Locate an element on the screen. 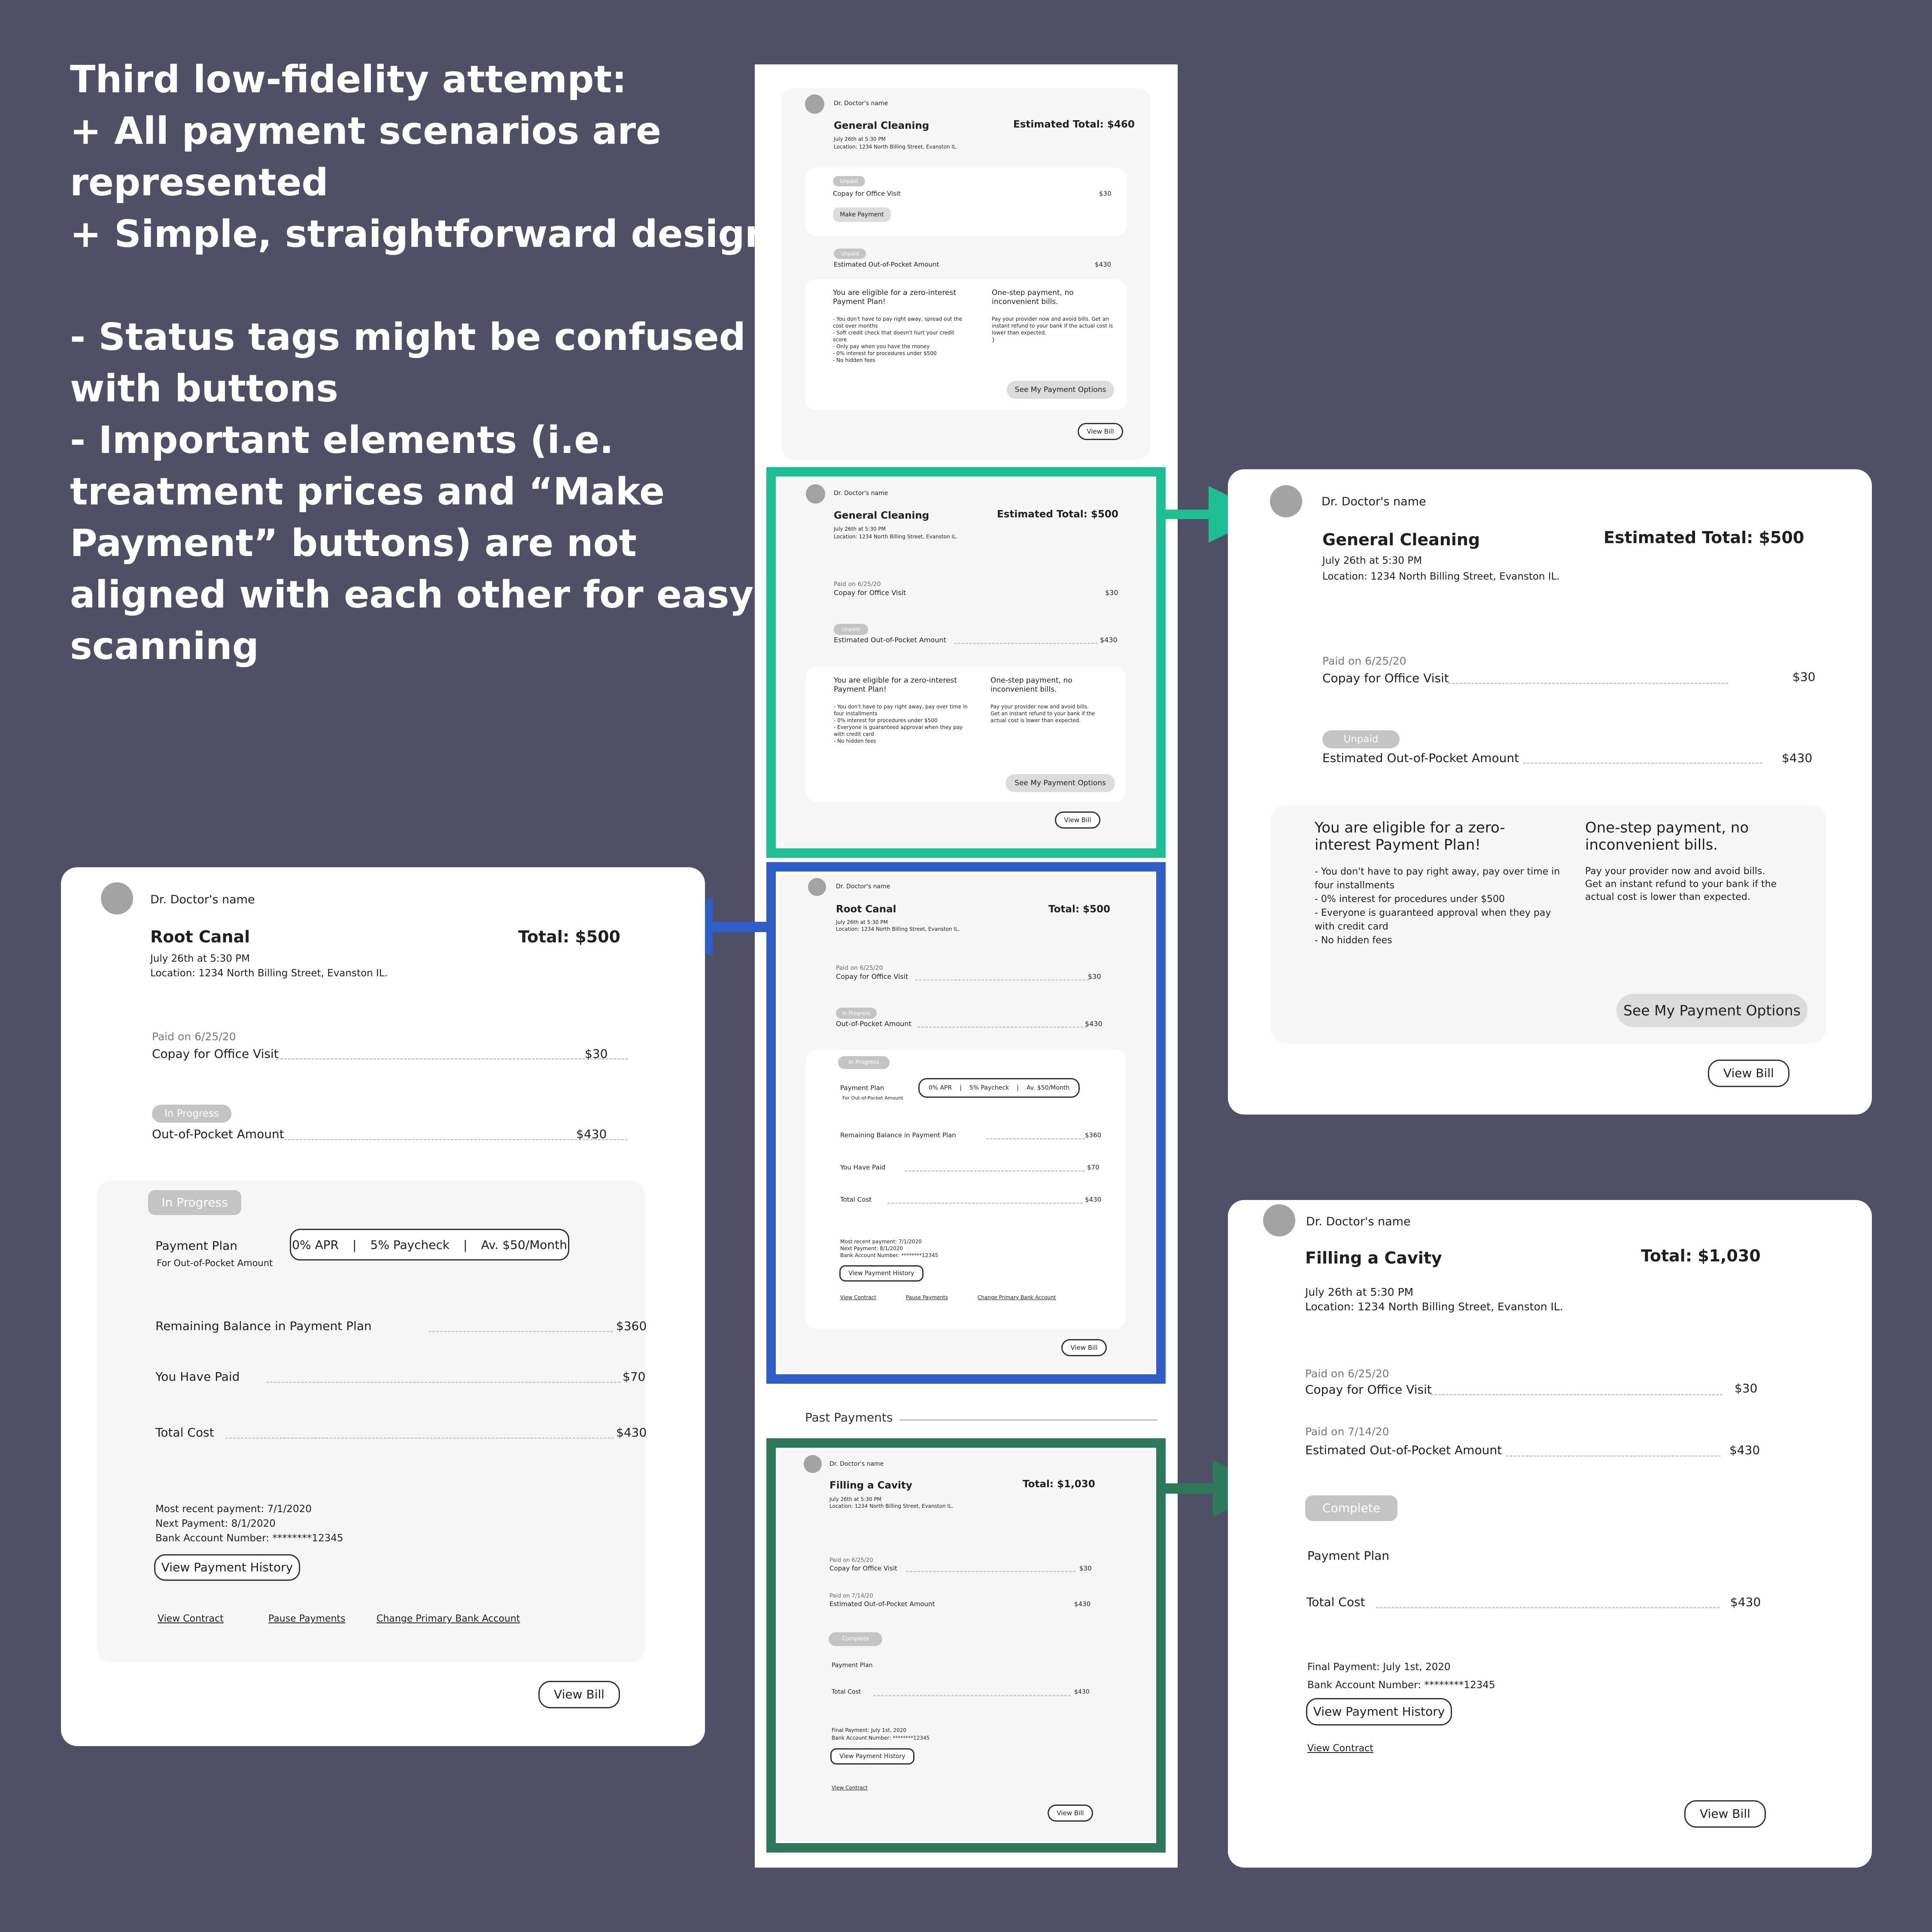  status-tag-unpaid: Unpaid is located at coordinates (1361, 739).